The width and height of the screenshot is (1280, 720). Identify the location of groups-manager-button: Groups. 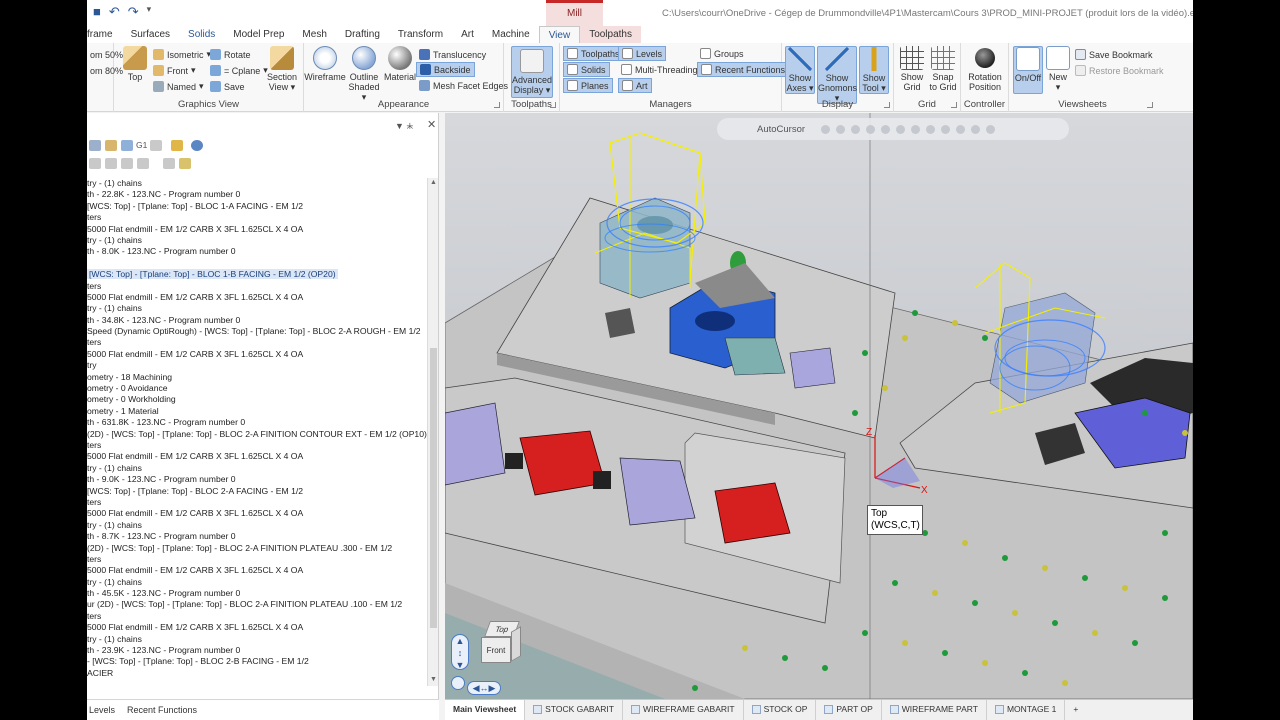
(722, 53).